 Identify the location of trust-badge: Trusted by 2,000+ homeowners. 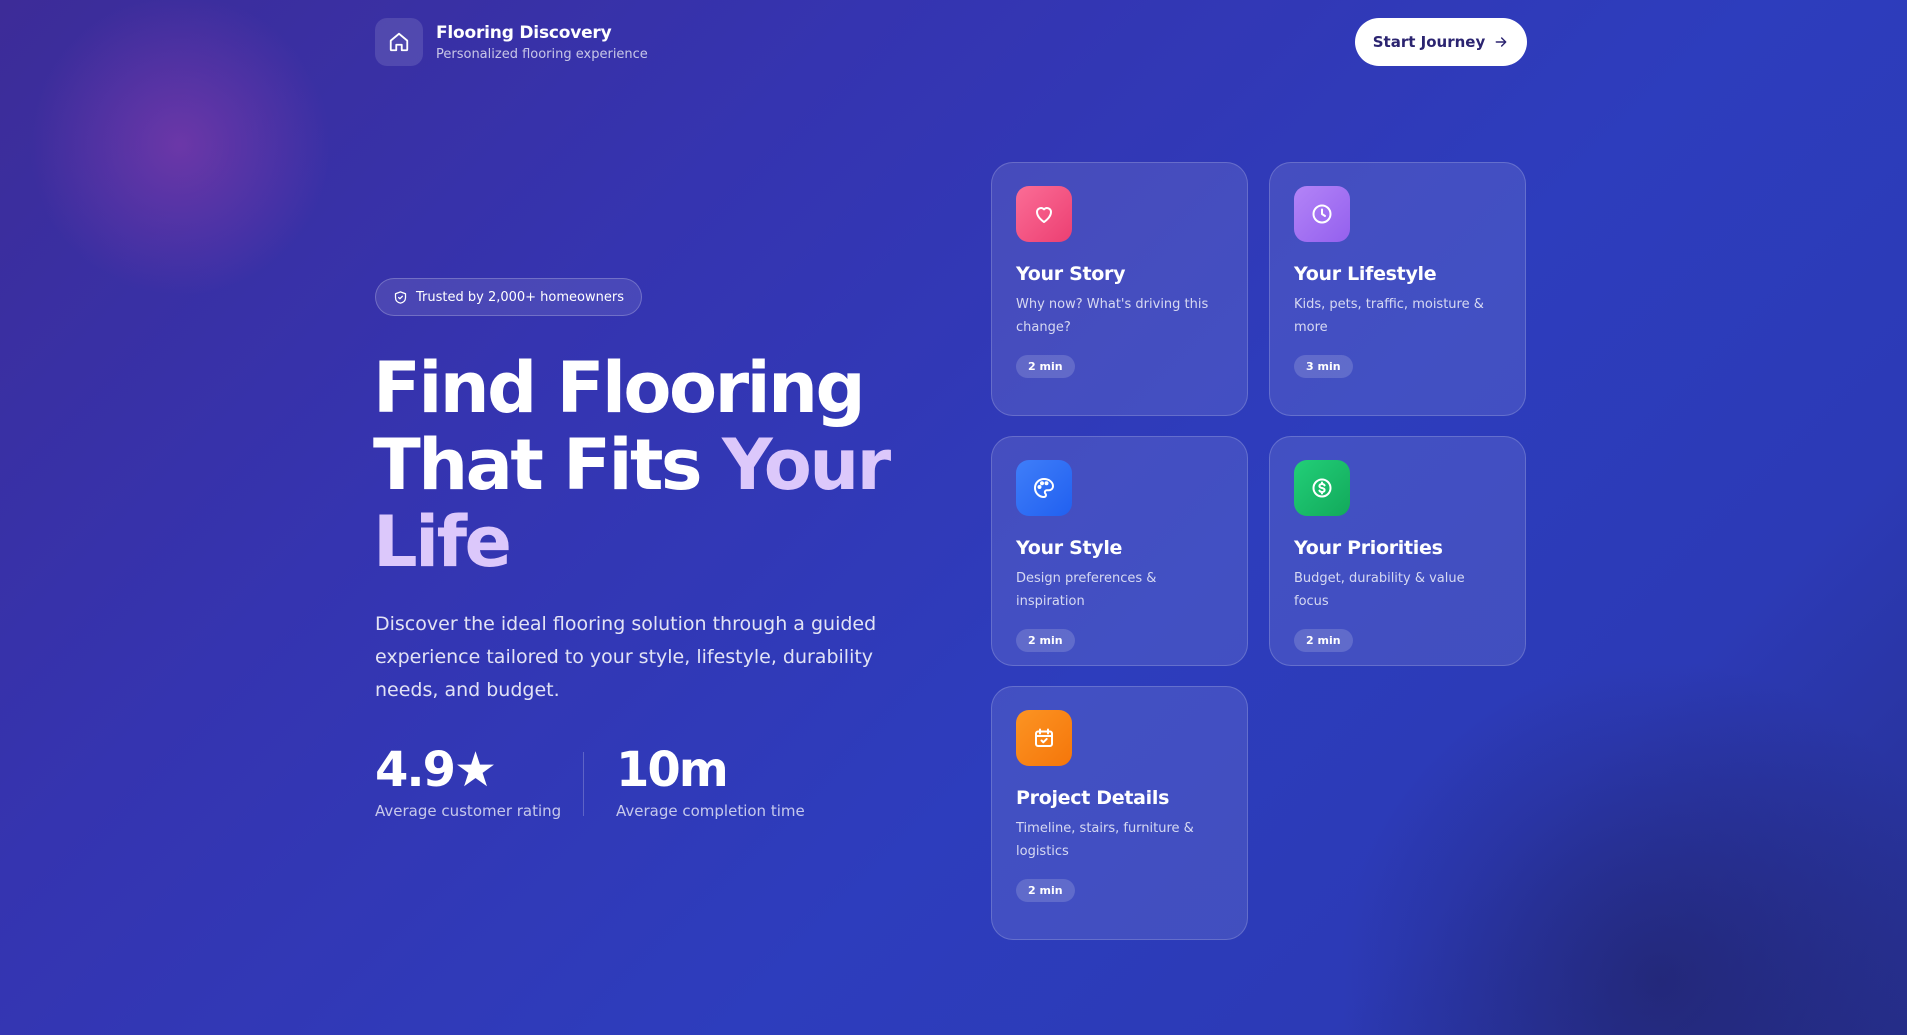
(508, 297).